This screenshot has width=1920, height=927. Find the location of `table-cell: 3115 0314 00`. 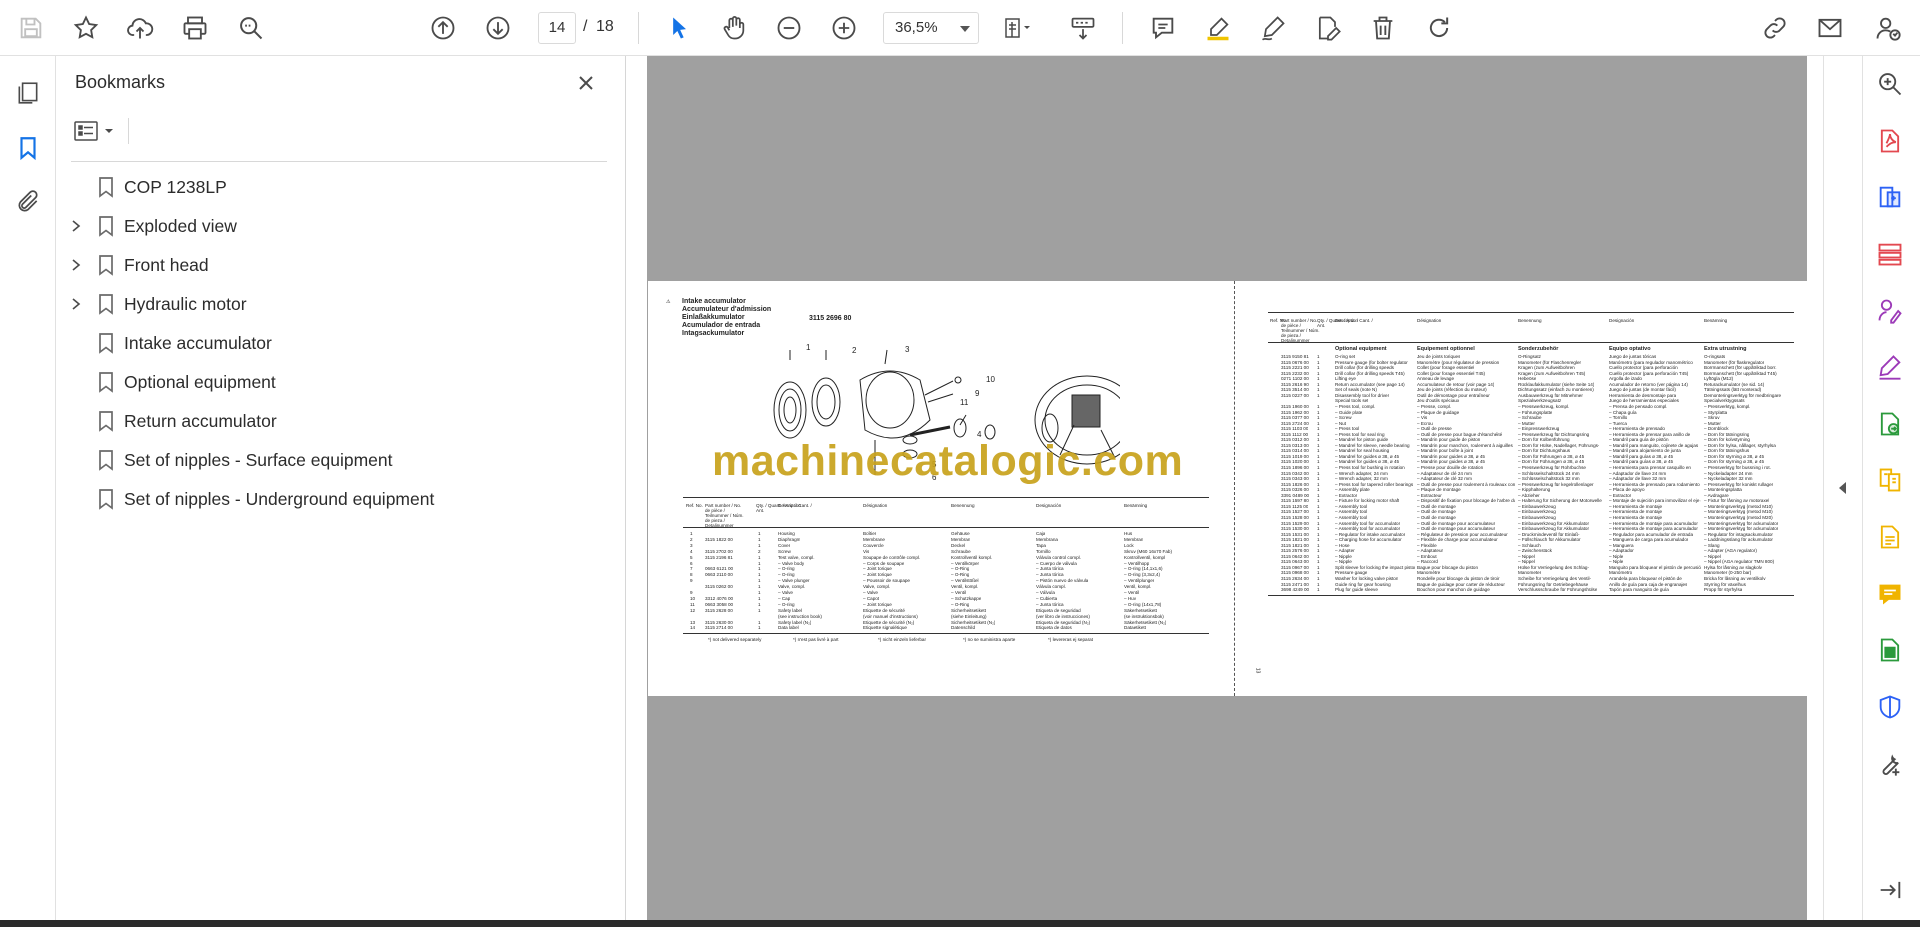

table-cell: 3115 0314 00 is located at coordinates (1295, 451).